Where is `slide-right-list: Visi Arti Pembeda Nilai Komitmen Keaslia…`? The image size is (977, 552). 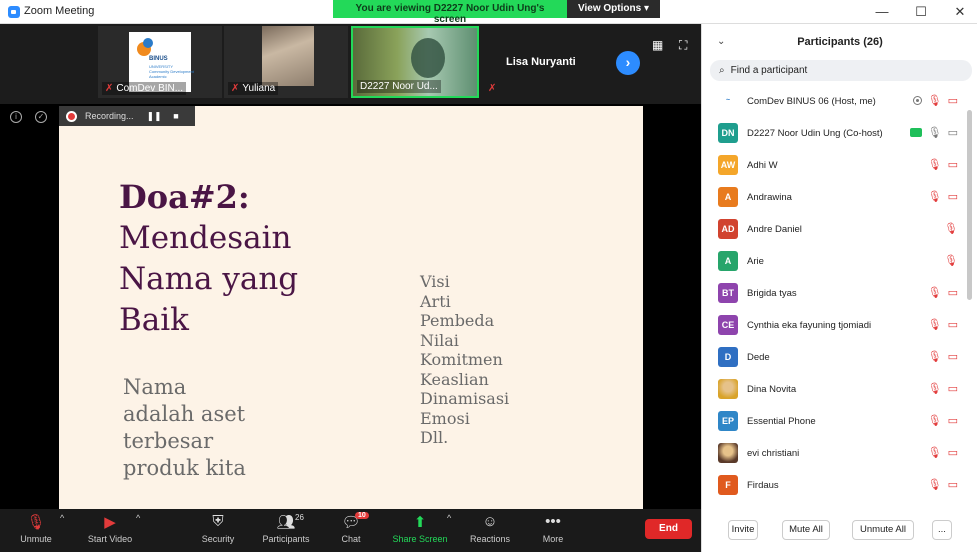
slide-right-list: Visi Arti Pembeda Nilai Komitmen Keaslia… is located at coordinates (465, 359).